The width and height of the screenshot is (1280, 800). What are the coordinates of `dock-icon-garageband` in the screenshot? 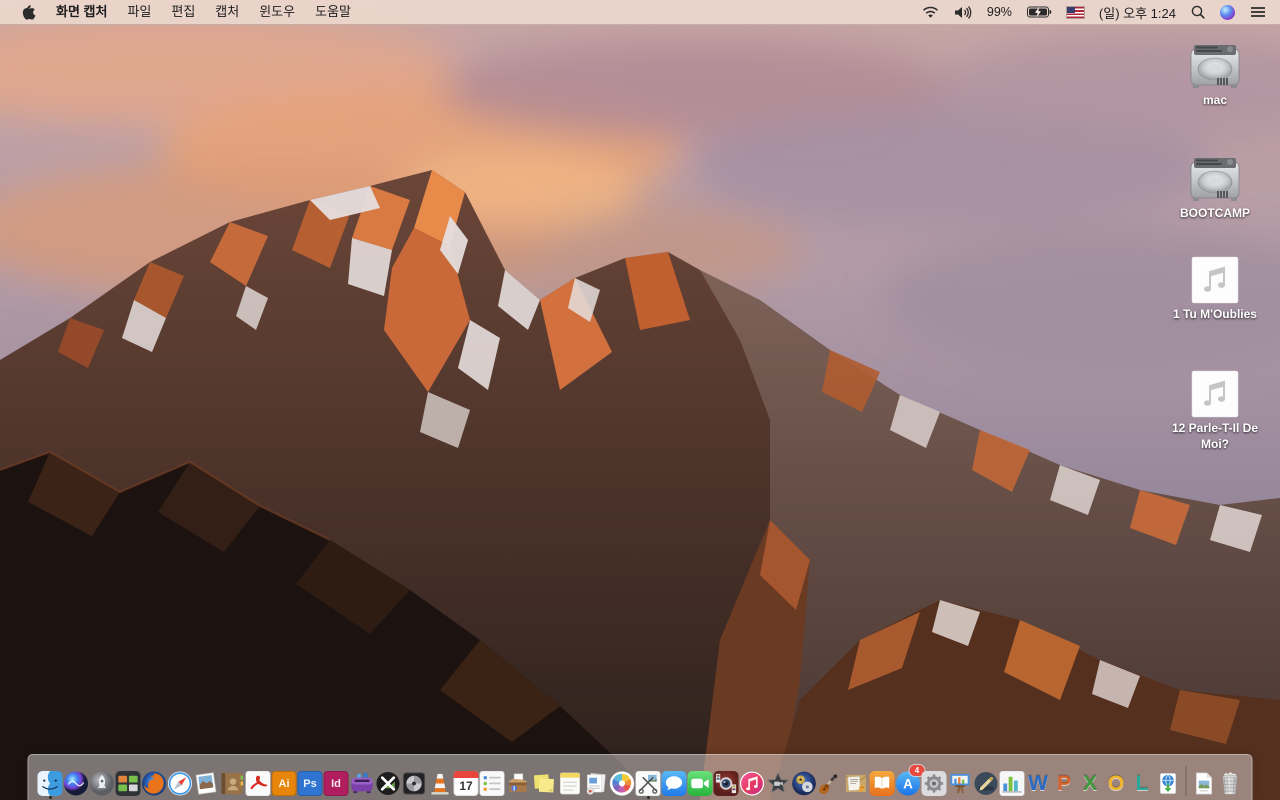 It's located at (830, 782).